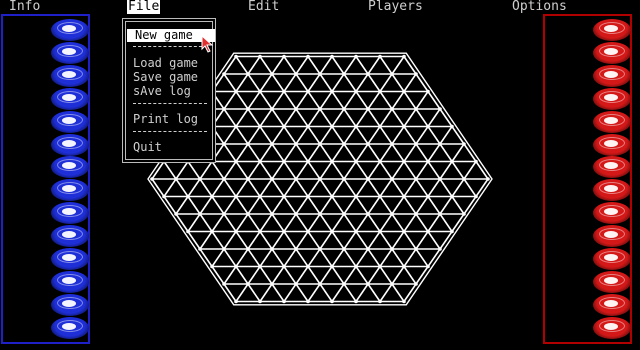  What do you see at coordinates (165, 63) in the screenshot?
I see `menu-load-game: Load game` at bounding box center [165, 63].